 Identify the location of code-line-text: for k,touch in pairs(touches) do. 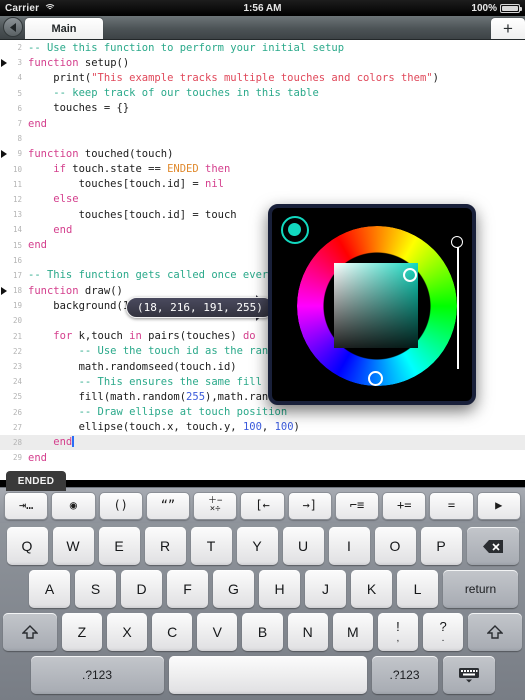
(140, 336).